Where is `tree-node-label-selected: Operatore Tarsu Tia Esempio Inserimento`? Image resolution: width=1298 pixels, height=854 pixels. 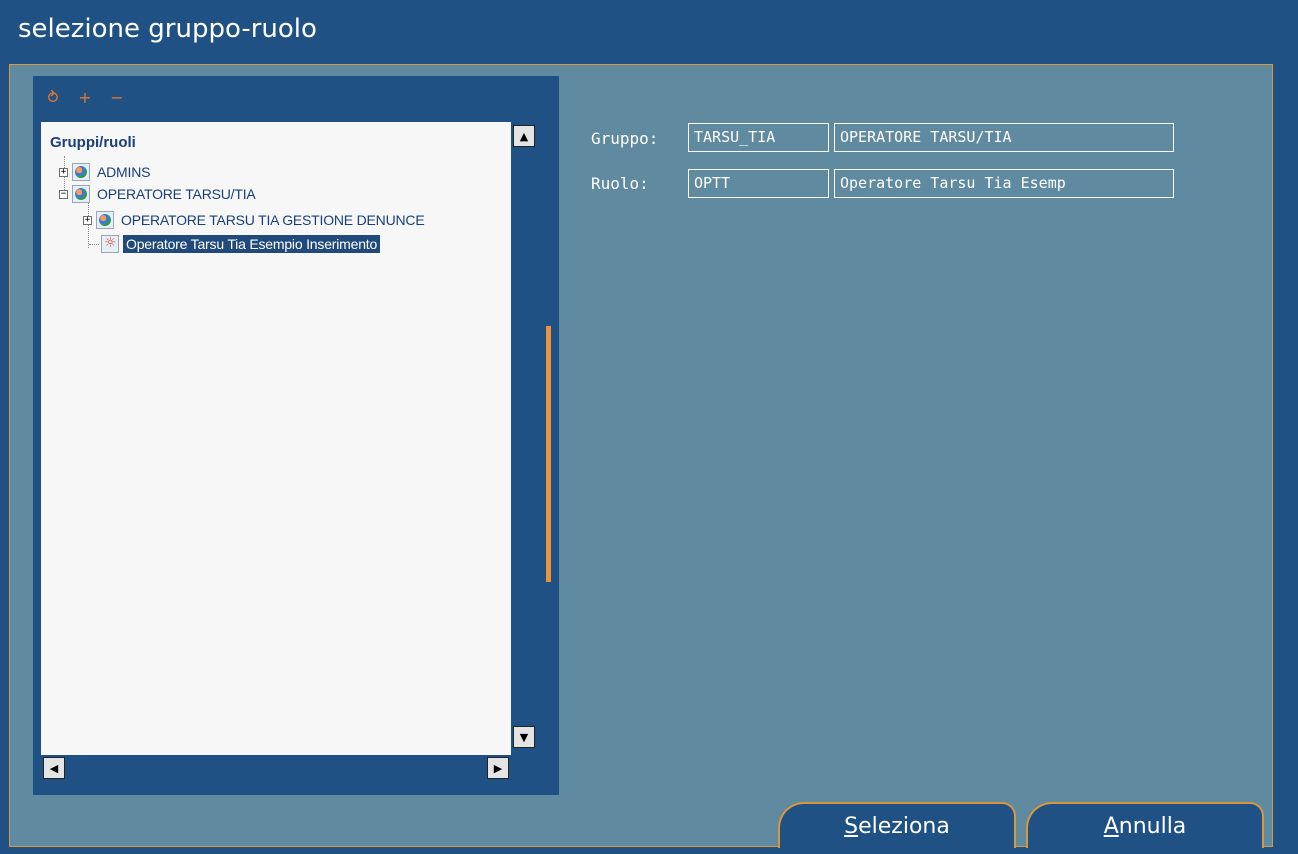
tree-node-label-selected: Operatore Tarsu Tia Esempio Inserimento is located at coordinates (252, 244).